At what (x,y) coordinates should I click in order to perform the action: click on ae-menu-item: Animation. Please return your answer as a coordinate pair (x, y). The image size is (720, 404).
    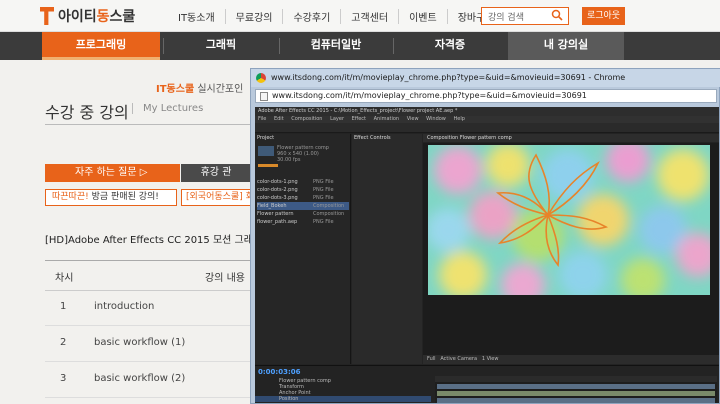
    Looking at the image, I should click on (386, 119).